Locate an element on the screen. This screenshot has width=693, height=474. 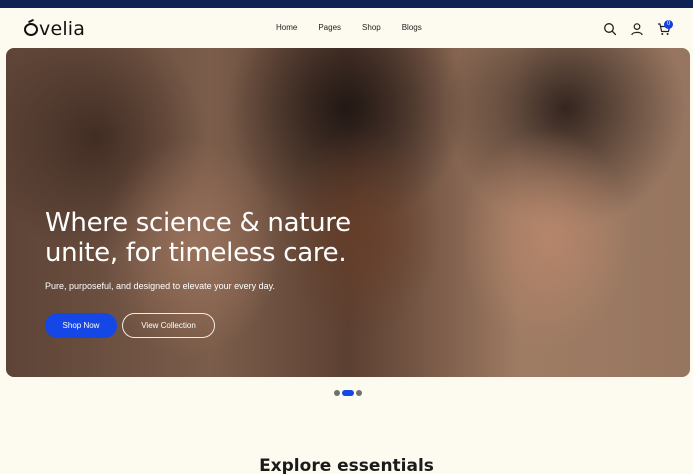
nav-item-pages: Pages is located at coordinates (329, 28).